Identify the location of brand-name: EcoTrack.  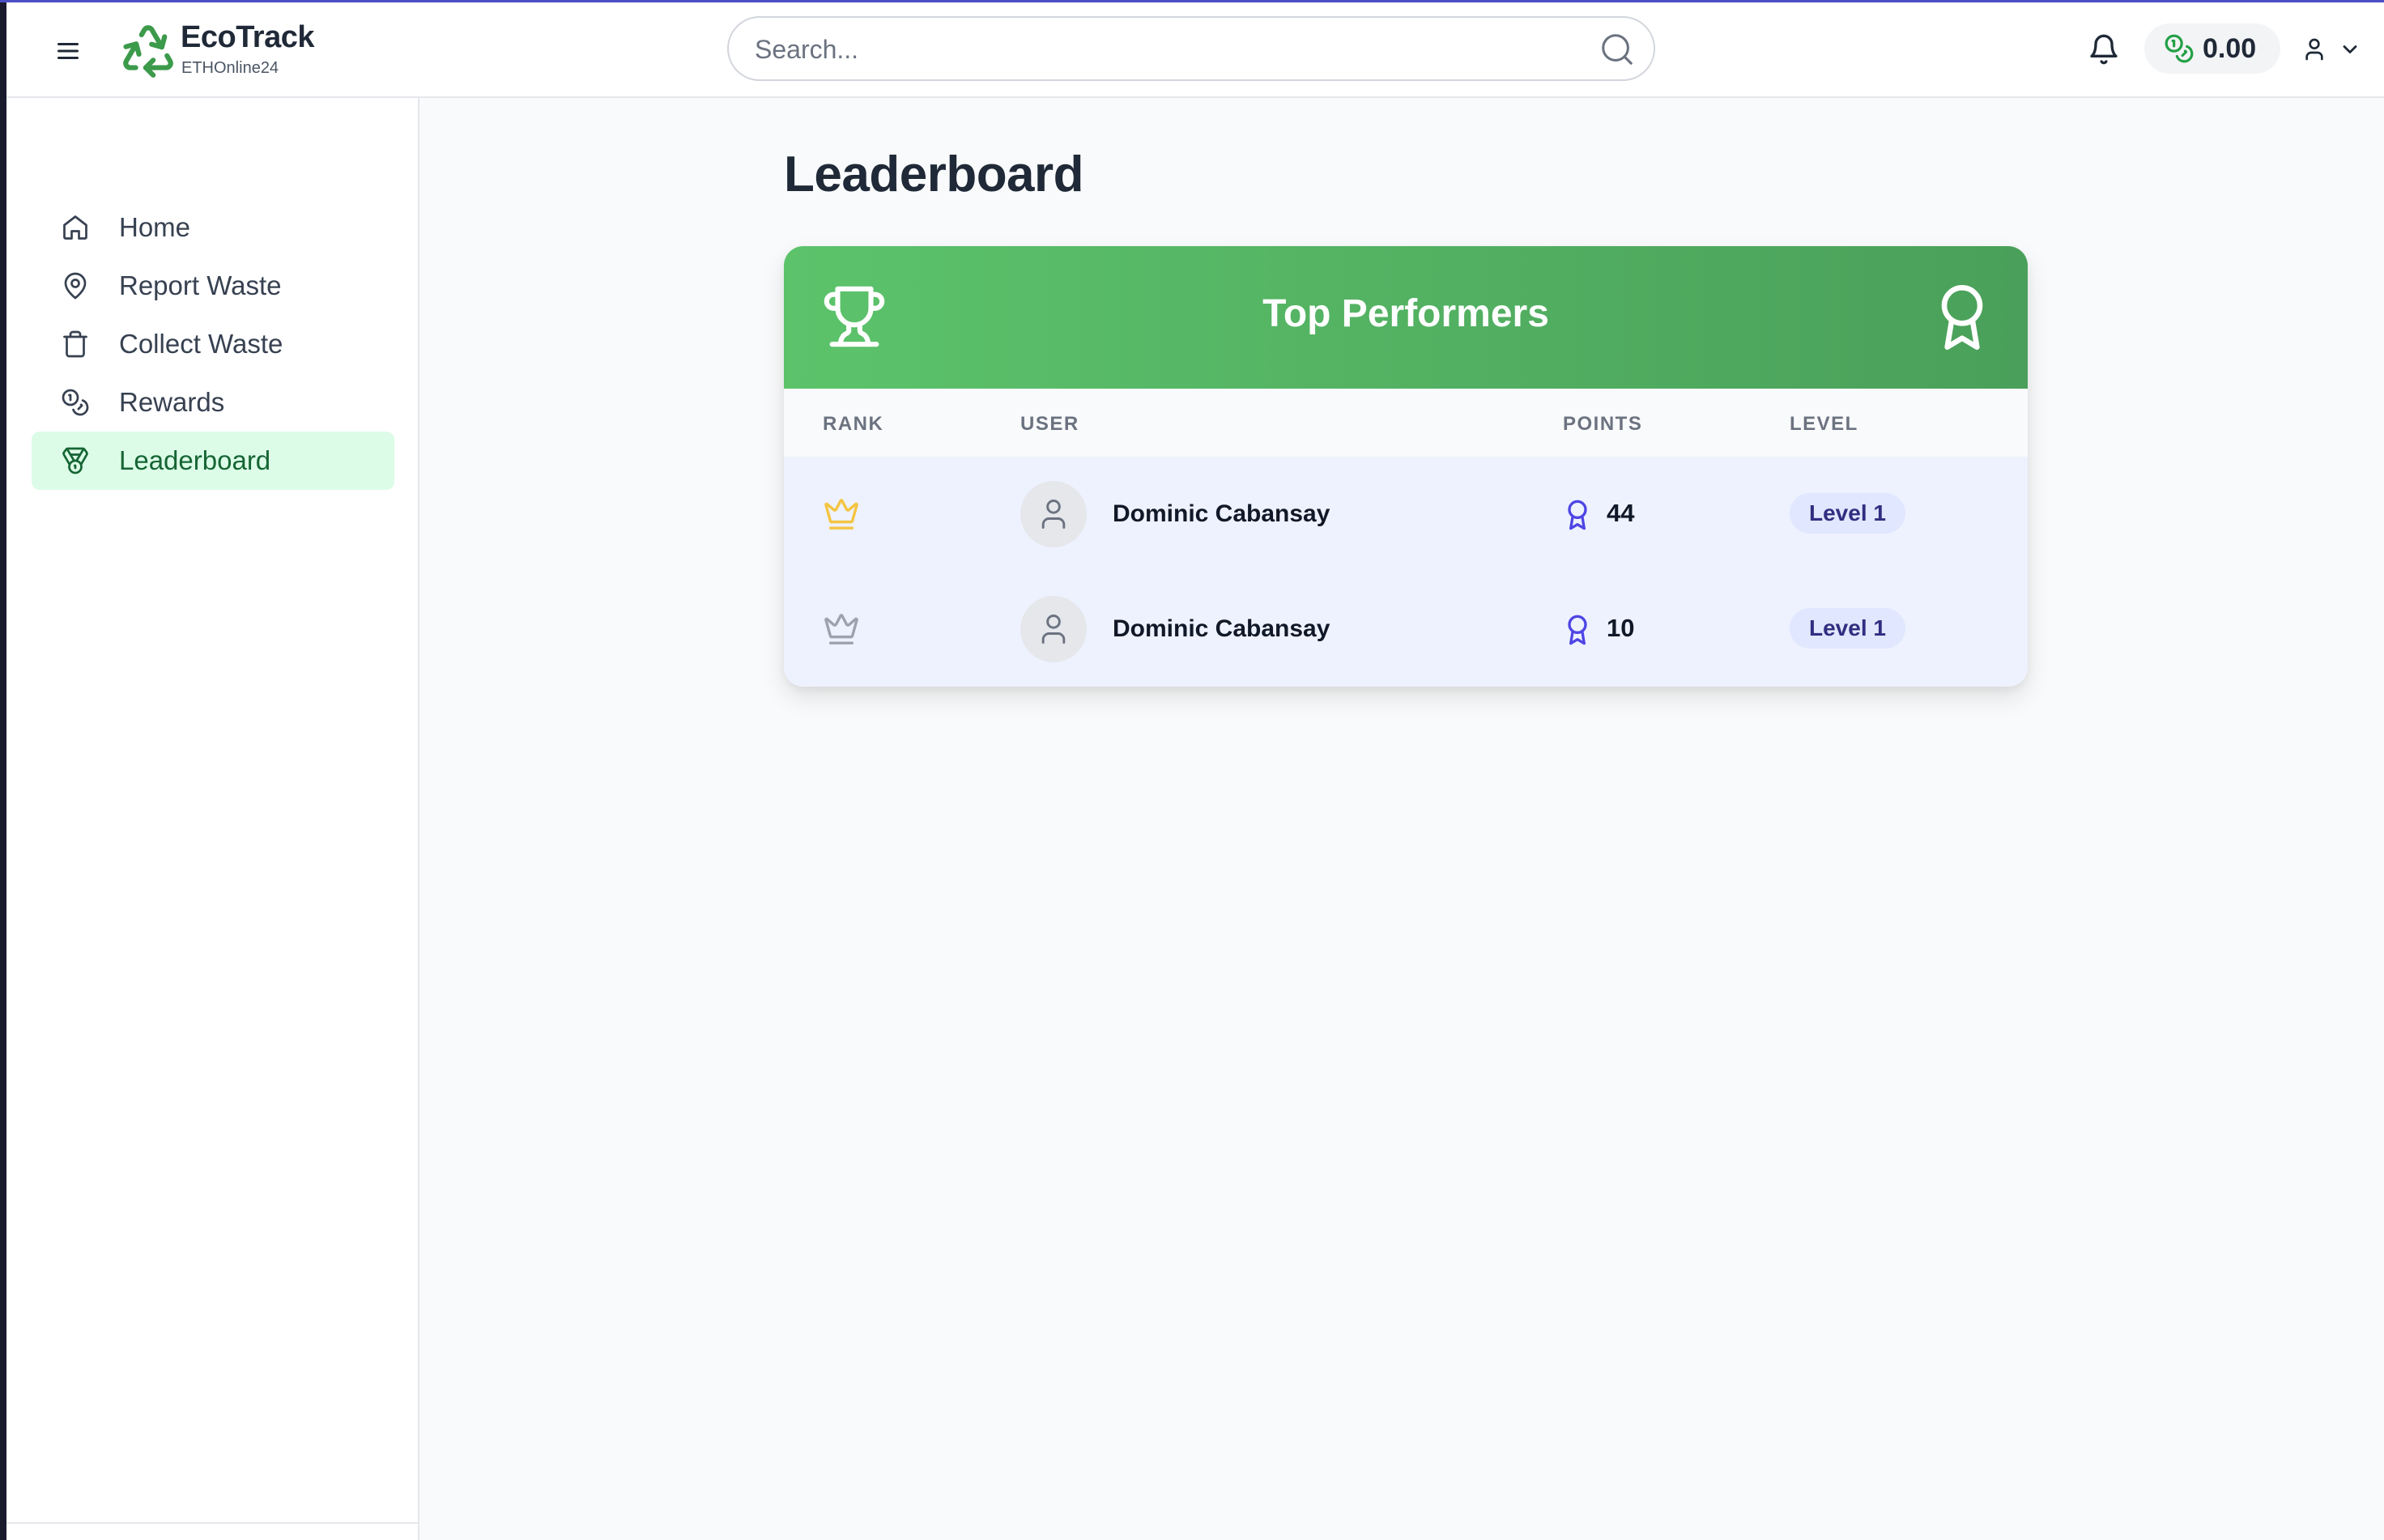
(248, 37).